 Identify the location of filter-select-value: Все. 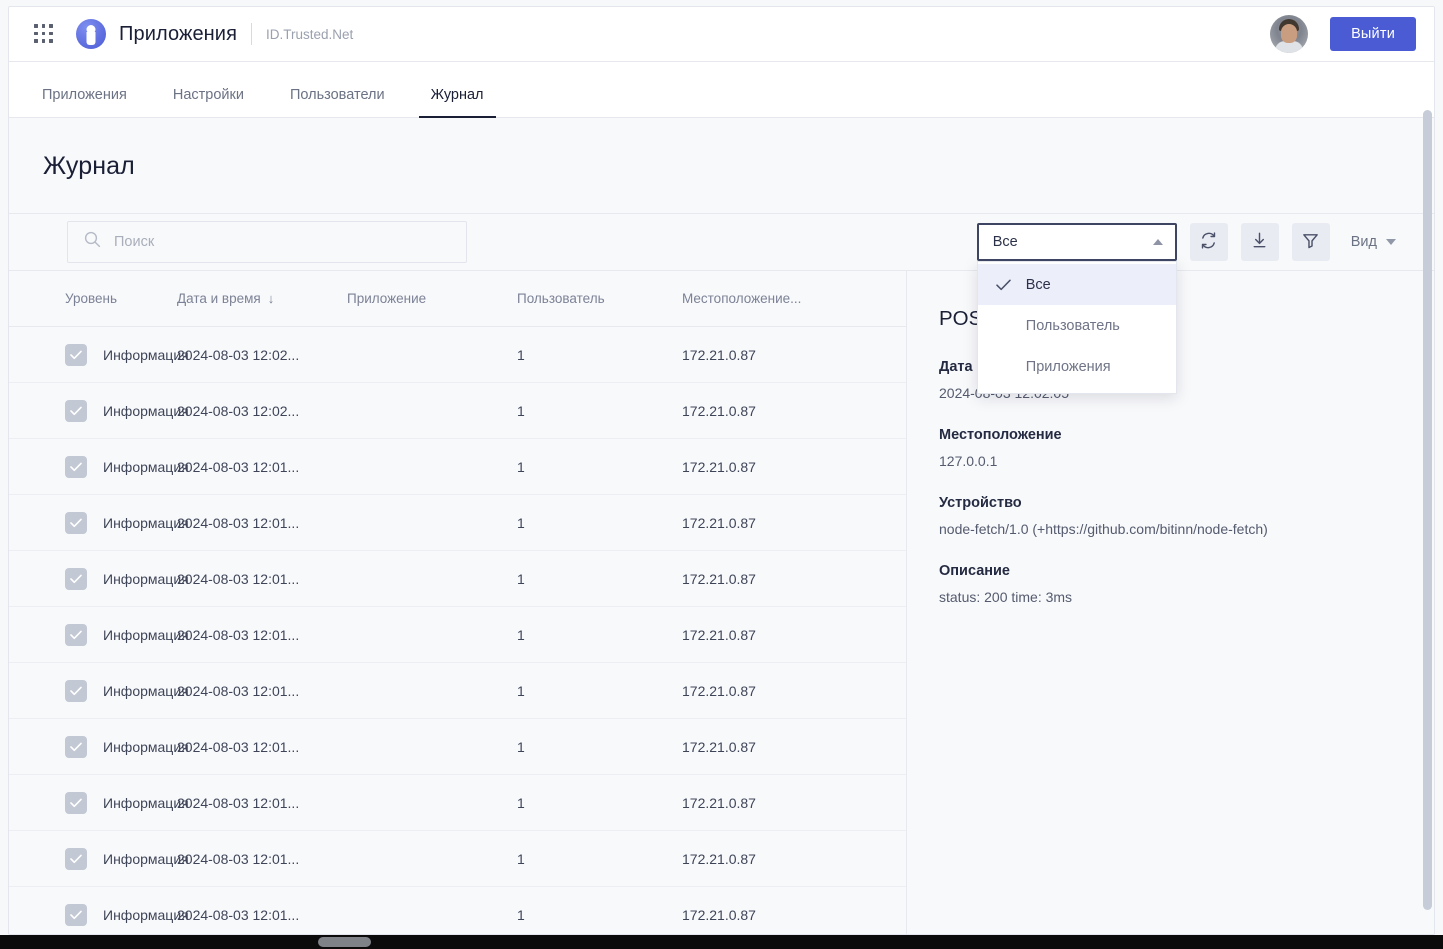
(1005, 242).